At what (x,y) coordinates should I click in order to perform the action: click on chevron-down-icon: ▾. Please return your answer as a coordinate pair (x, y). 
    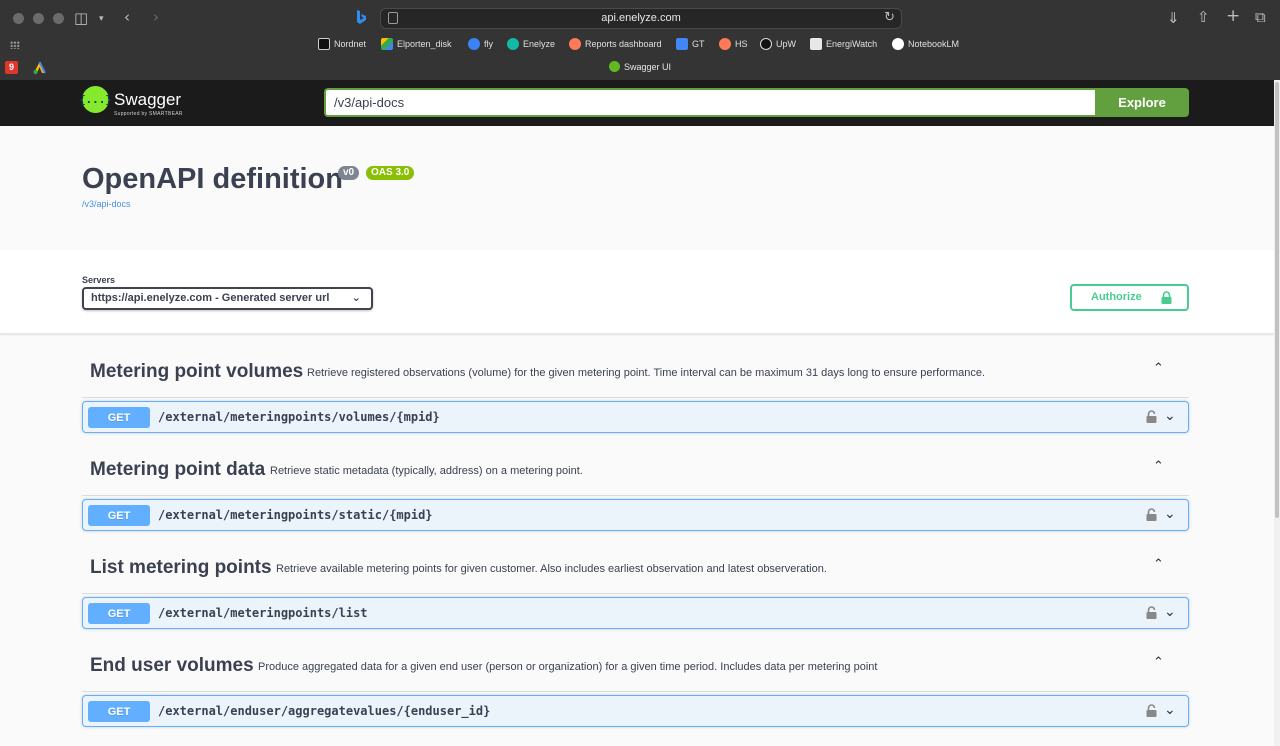
    Looking at the image, I should click on (101, 19).